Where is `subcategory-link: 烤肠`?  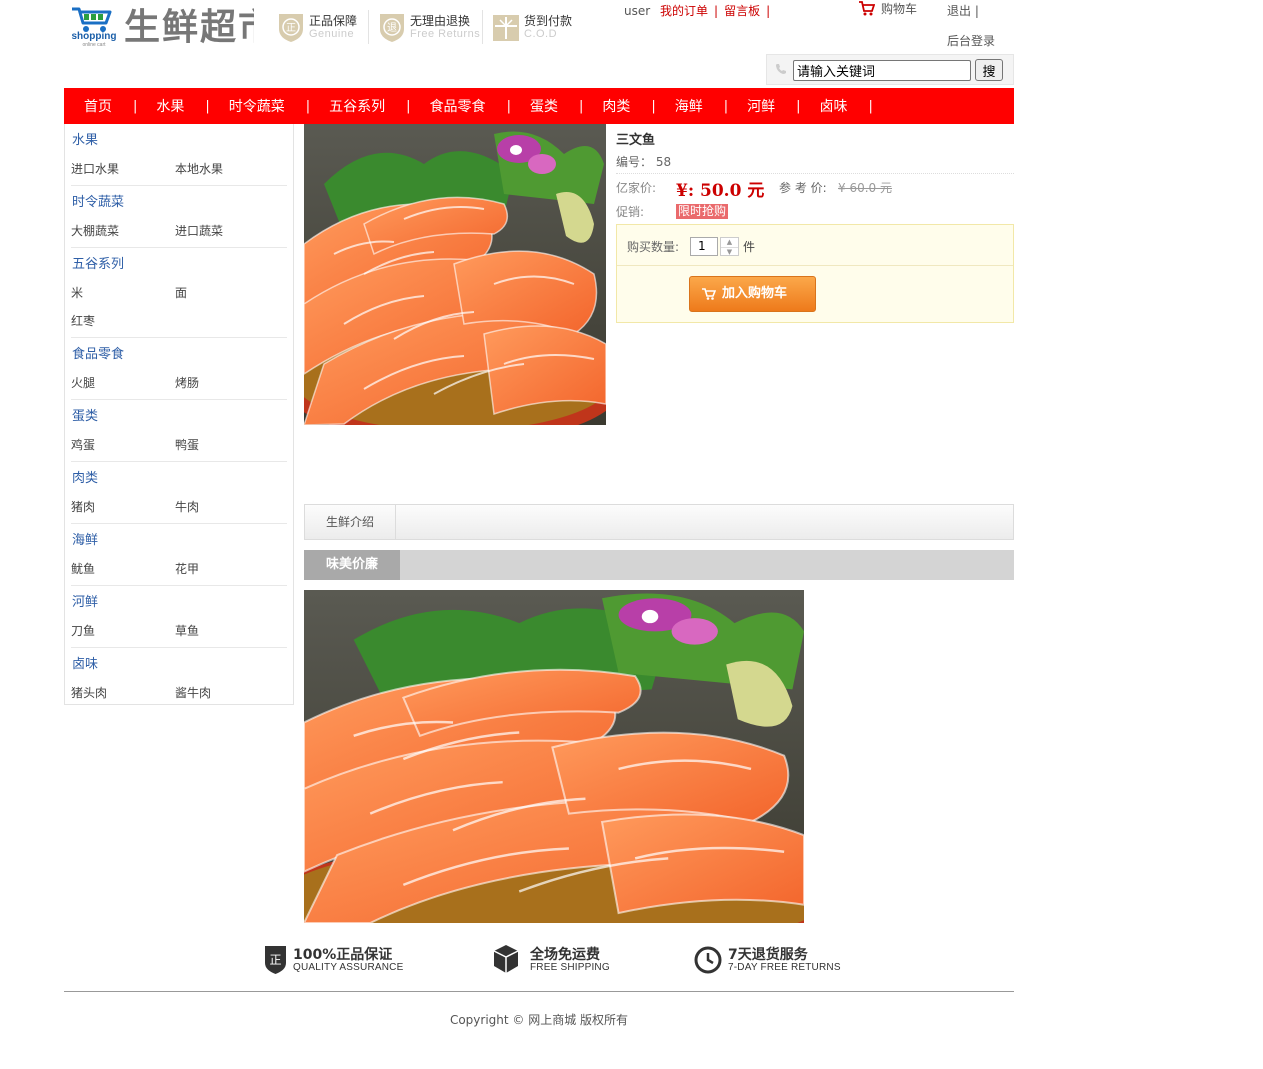
subcategory-link: 烤肠 is located at coordinates (227, 385).